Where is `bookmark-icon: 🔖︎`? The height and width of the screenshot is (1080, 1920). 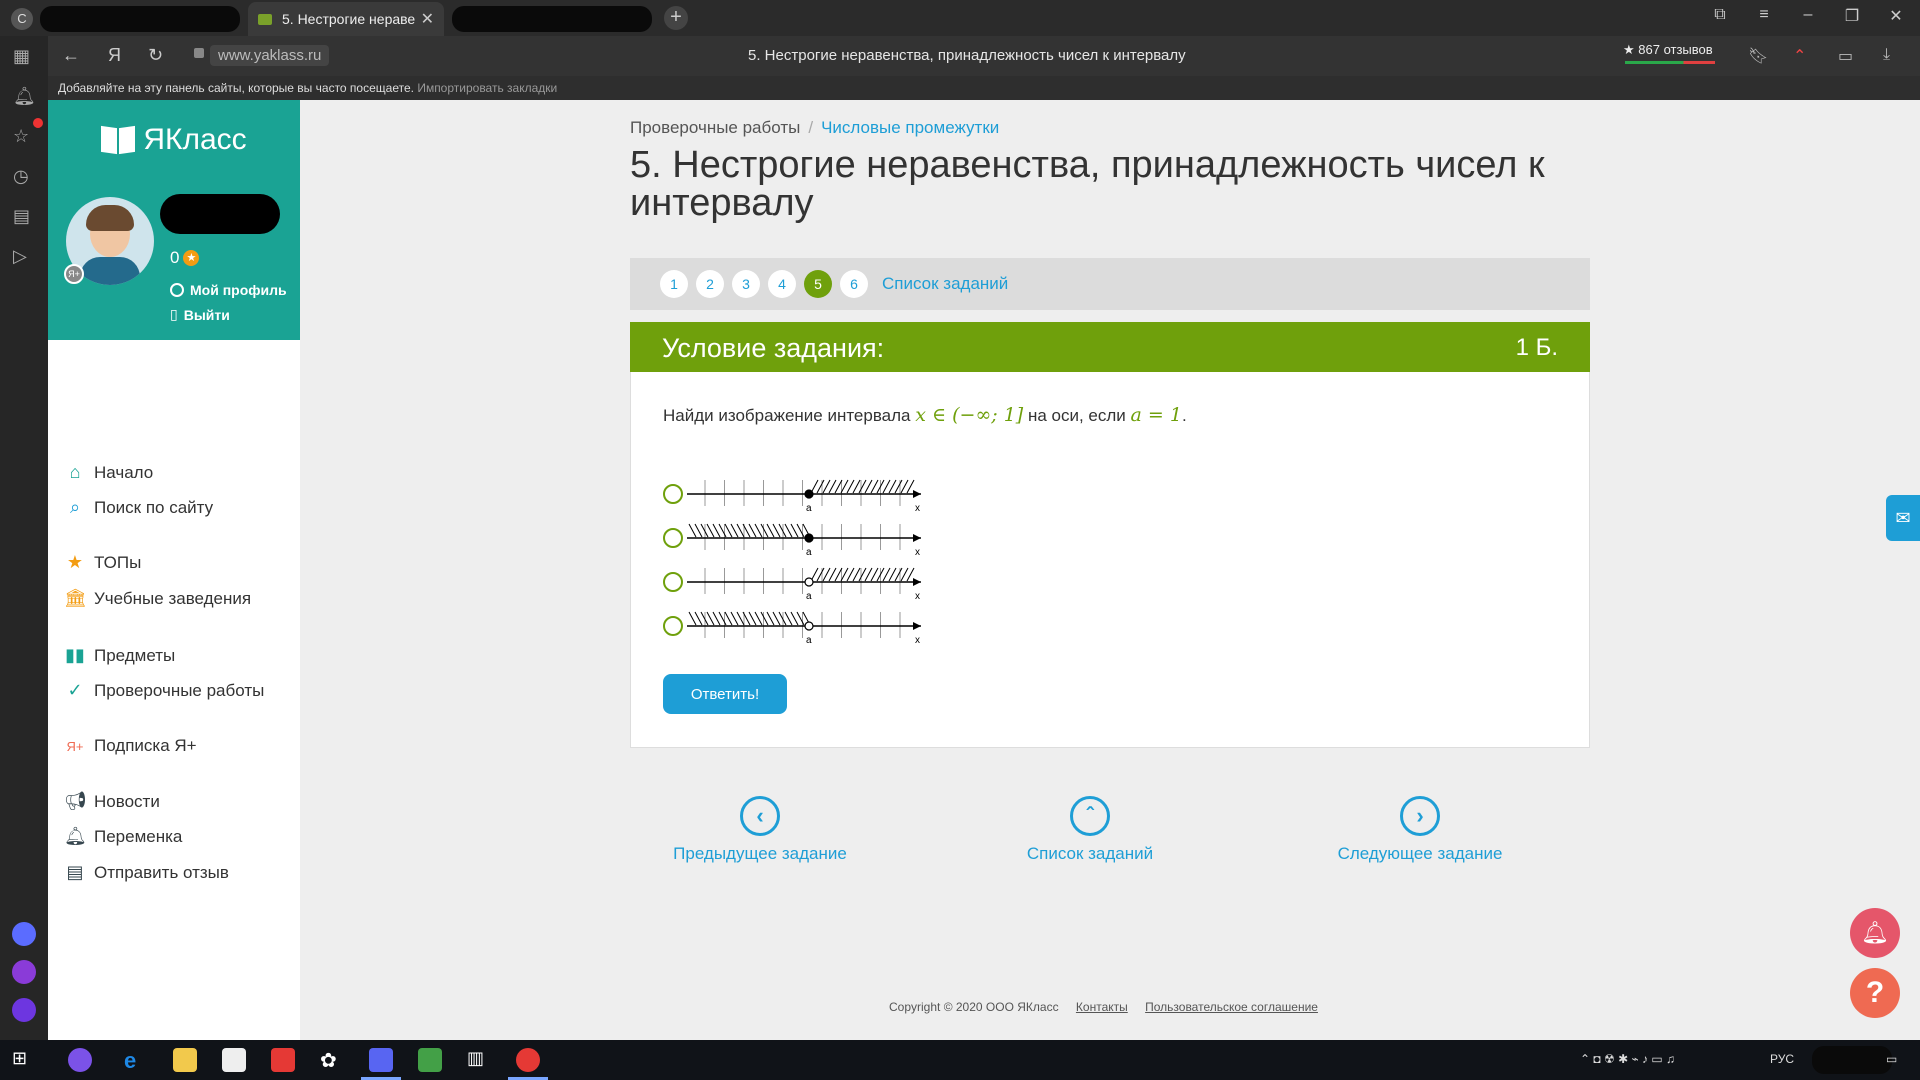
bookmark-icon: 🔖︎ is located at coordinates (1758, 56).